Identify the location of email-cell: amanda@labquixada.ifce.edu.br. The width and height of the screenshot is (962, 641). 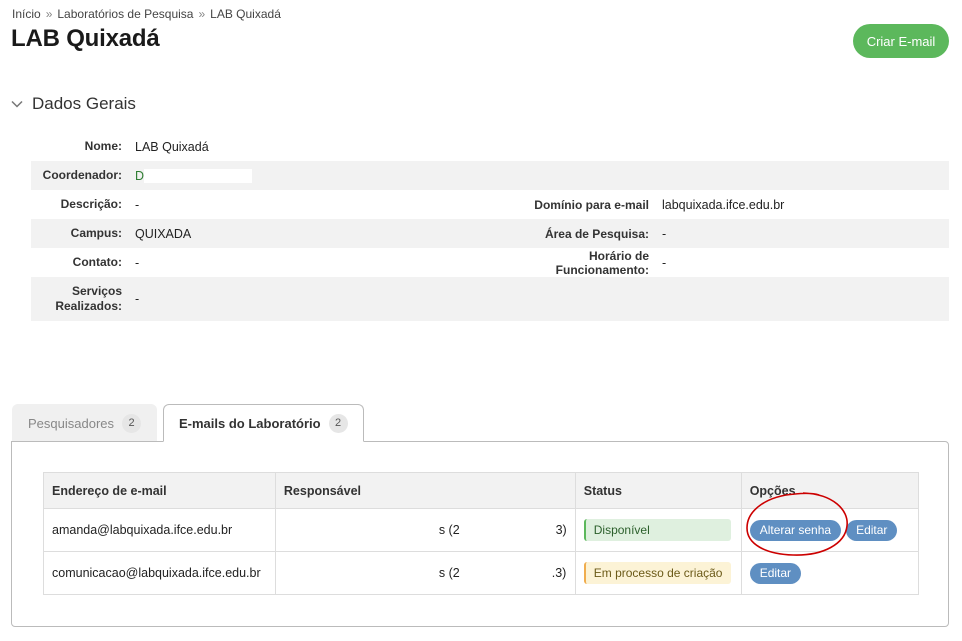
(159, 530).